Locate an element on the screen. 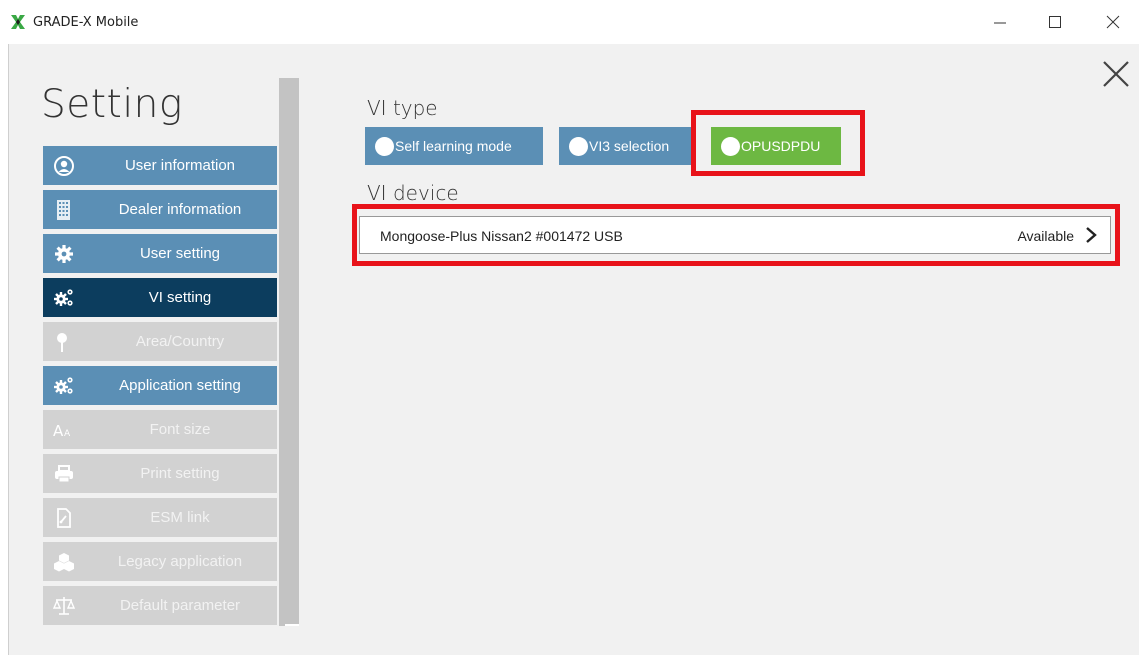  menu-item-label: Area/Country is located at coordinates (180, 341).